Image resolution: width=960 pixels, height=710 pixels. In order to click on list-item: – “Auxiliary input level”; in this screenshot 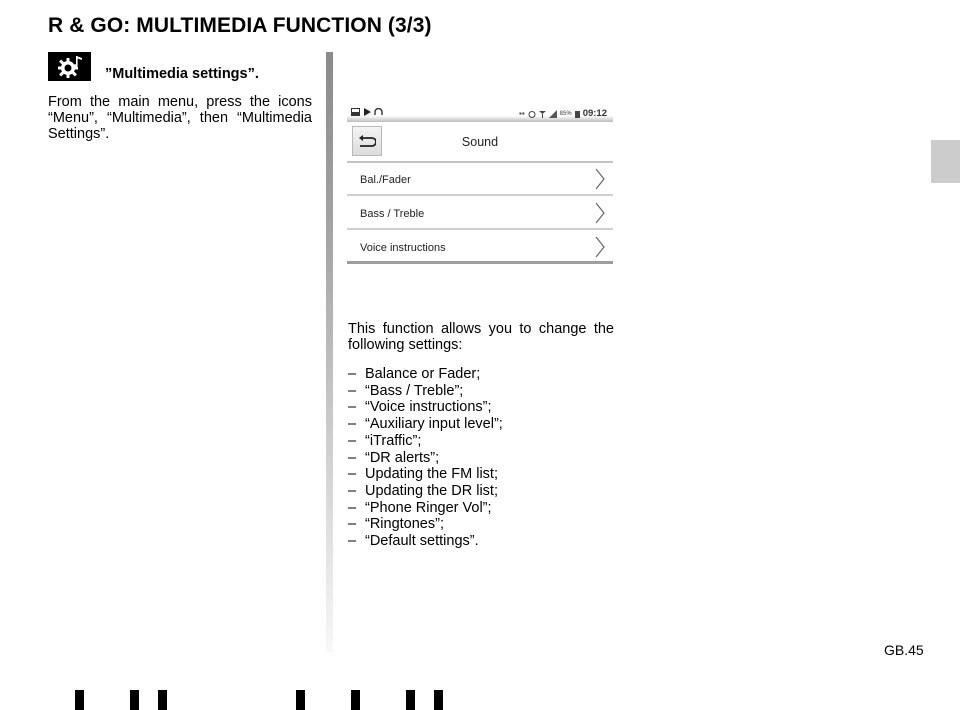, I will do `click(425, 424)`.